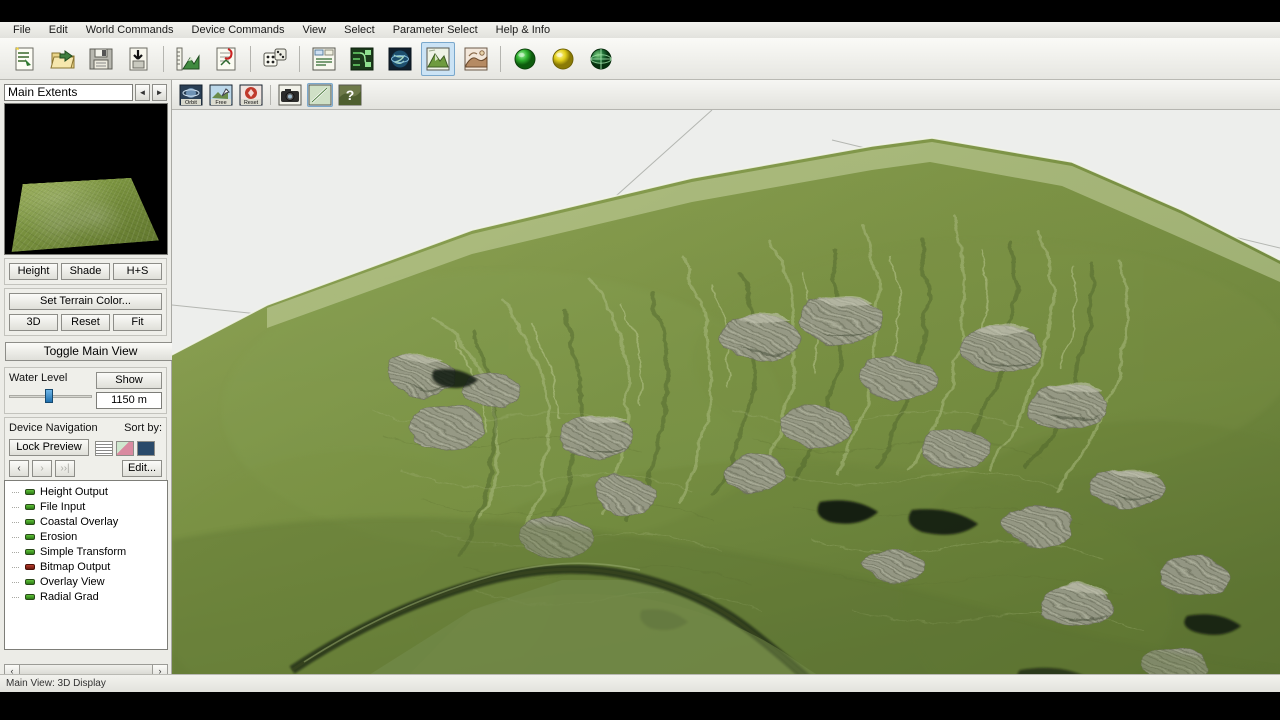 The image size is (1280, 720). I want to click on water-level-left: Water Level, so click(50, 387).